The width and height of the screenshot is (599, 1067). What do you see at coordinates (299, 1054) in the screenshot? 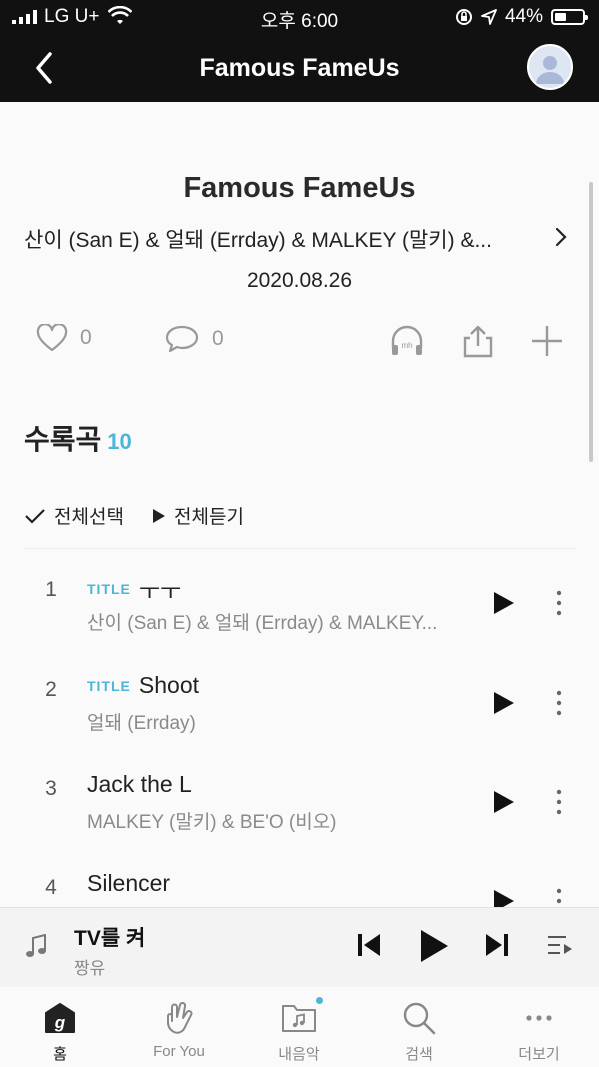
I see `tab-my-music-label: 내음악` at bounding box center [299, 1054].